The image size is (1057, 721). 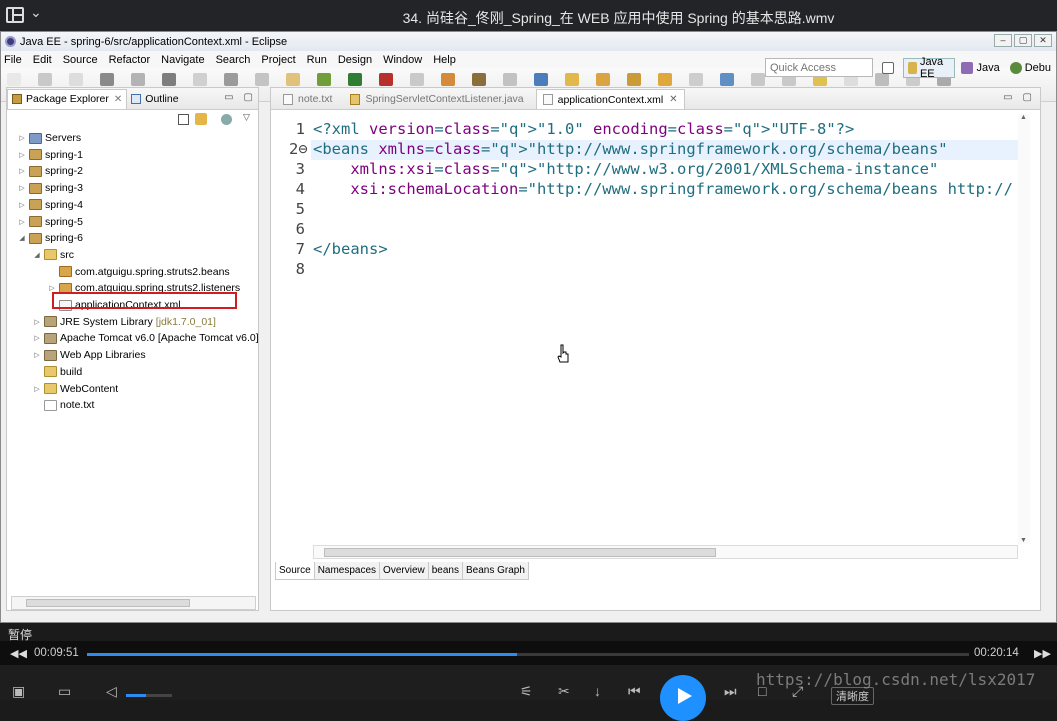 I want to click on maximize-button: ▢, so click(x=1023, y=40).